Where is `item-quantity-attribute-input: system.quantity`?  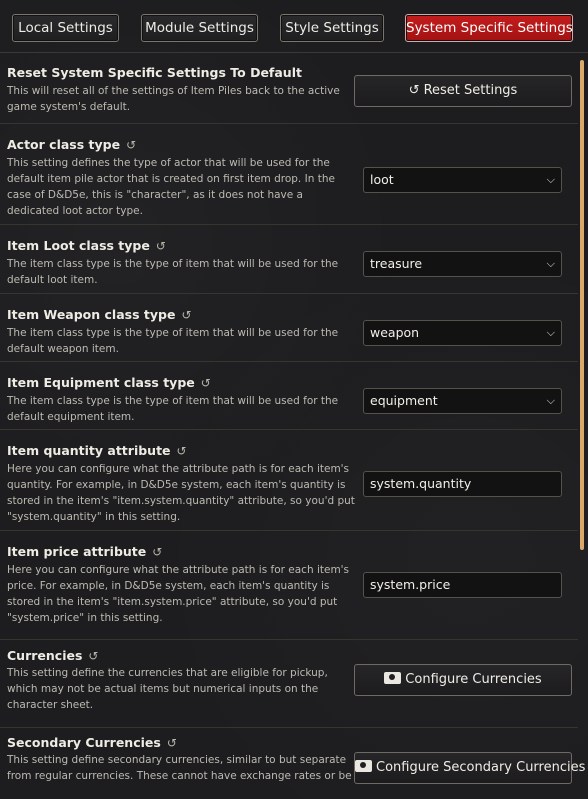
item-quantity-attribute-input: system.quantity is located at coordinates (462, 484).